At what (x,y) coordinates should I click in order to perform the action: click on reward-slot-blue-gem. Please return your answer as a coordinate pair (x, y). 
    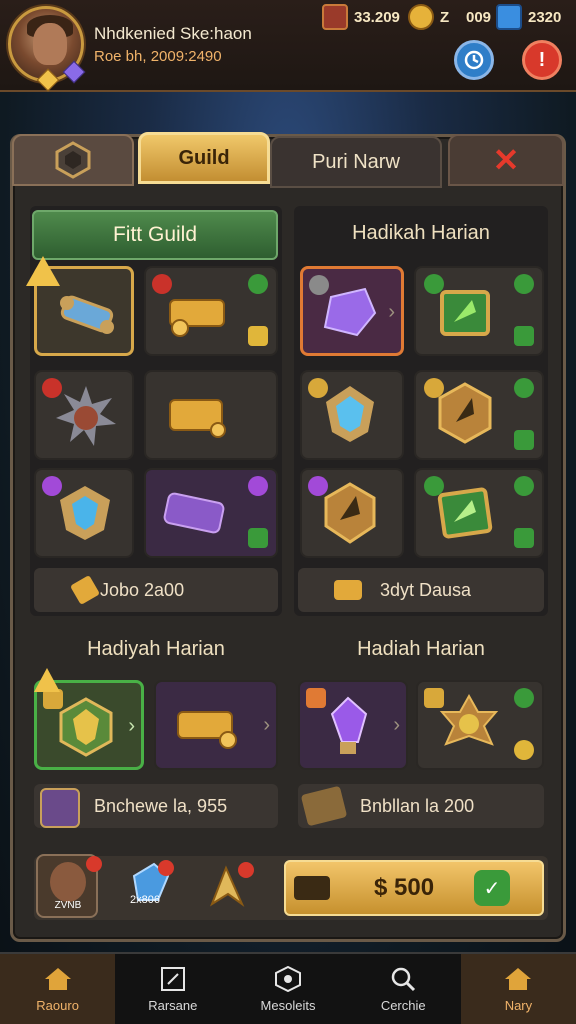
    Looking at the image, I should click on (84, 513).